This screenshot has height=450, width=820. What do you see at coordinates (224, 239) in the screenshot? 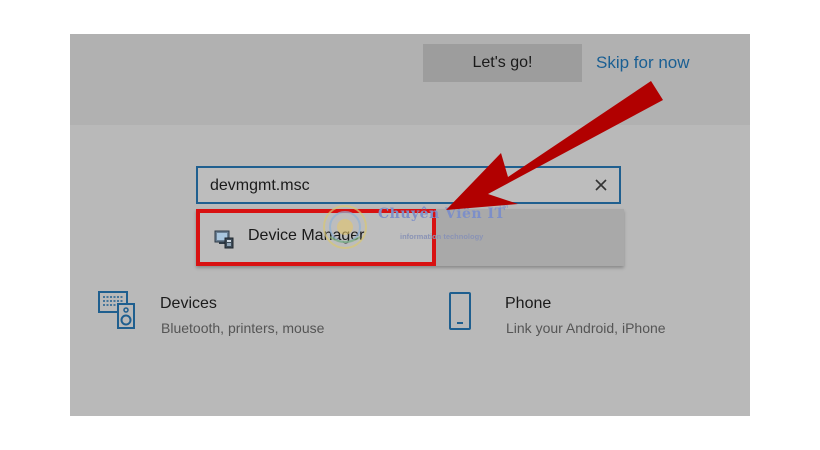
I see `device-manager-icon` at bounding box center [224, 239].